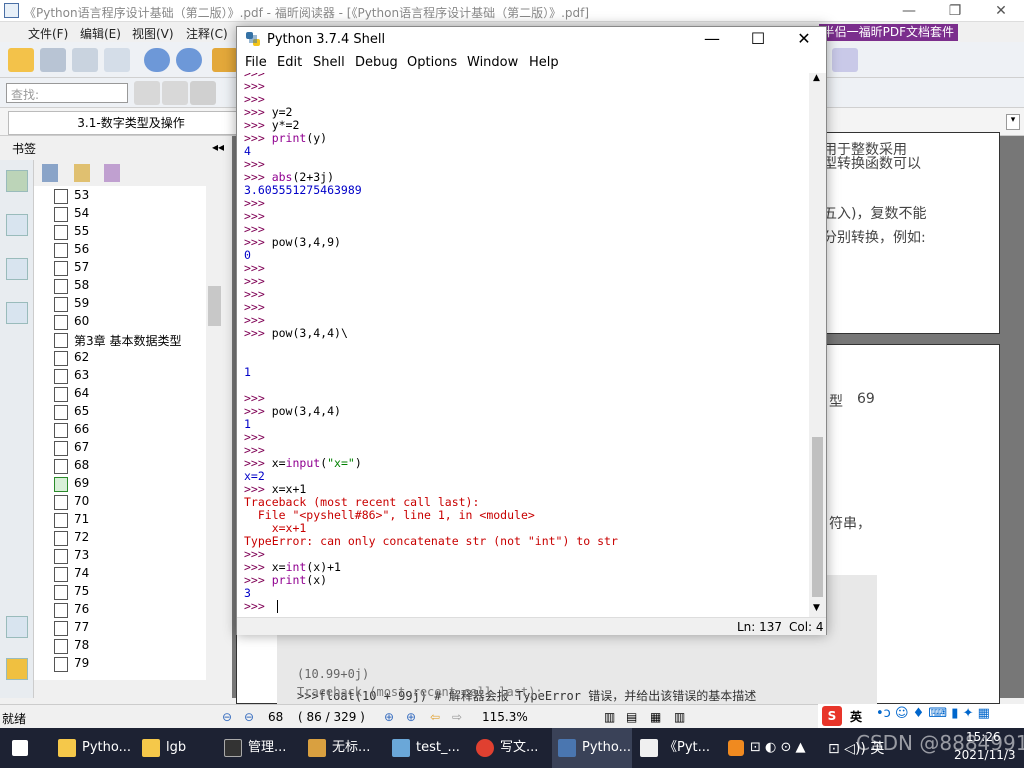 The image size is (1024, 768). I want to click on ime-language: 英, so click(856, 716).